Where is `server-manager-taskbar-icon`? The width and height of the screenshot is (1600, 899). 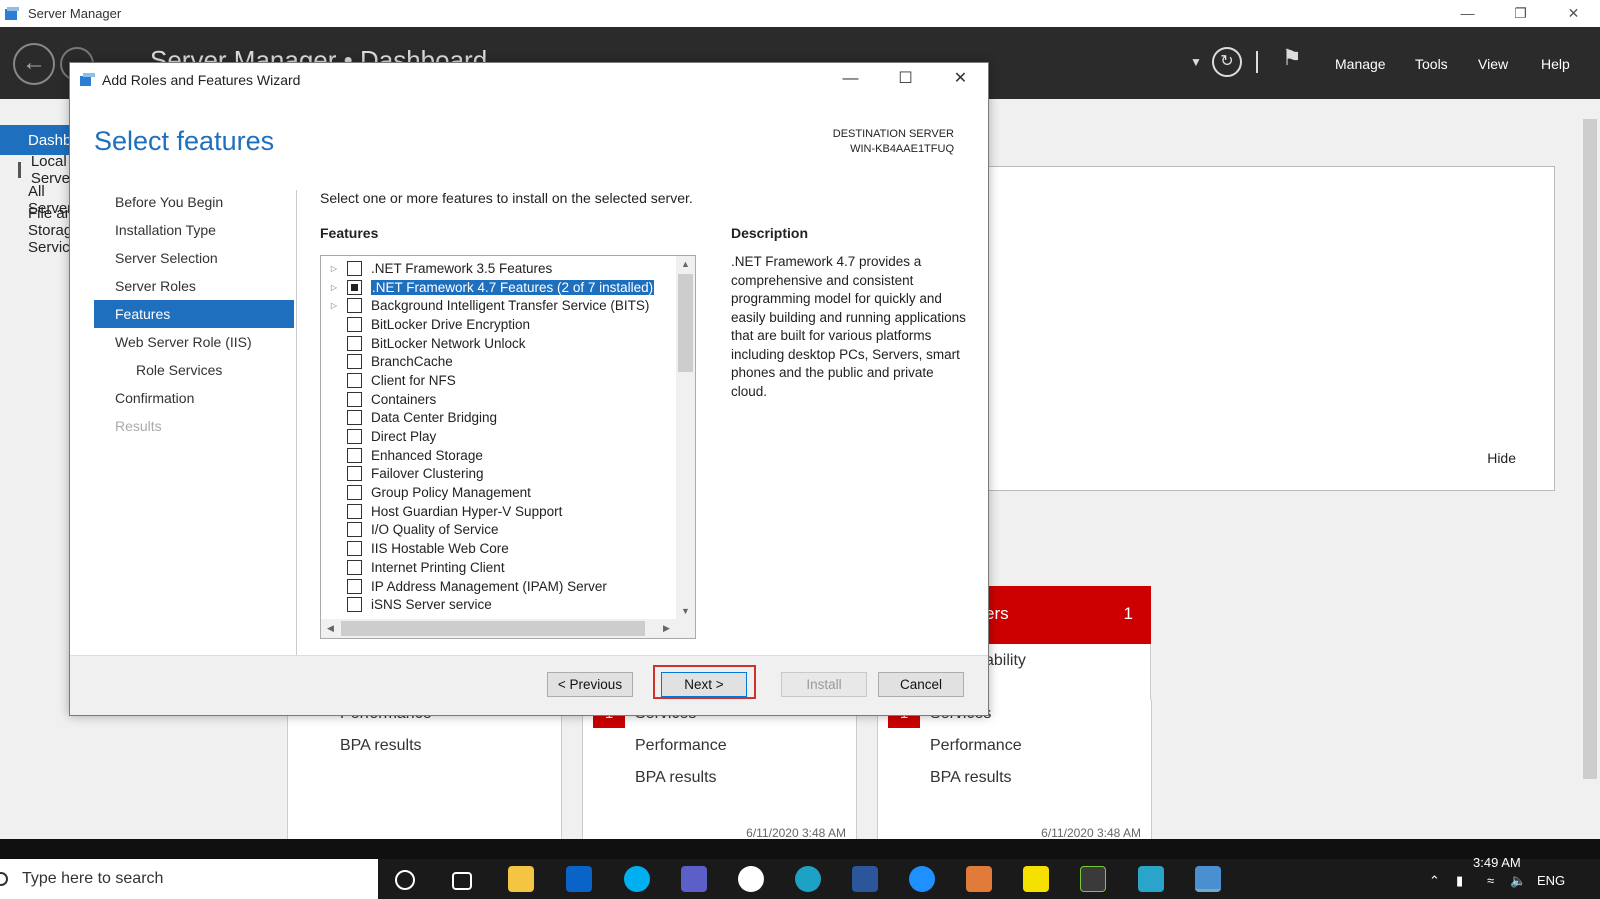
server-manager-taskbar-icon is located at coordinates (1208, 879).